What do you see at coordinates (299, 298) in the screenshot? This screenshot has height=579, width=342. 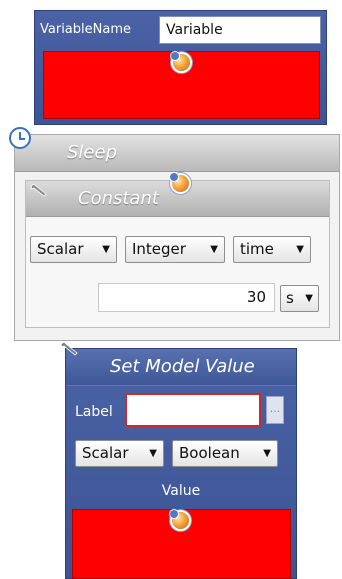 I see `unit-dropdown: s ▼` at bounding box center [299, 298].